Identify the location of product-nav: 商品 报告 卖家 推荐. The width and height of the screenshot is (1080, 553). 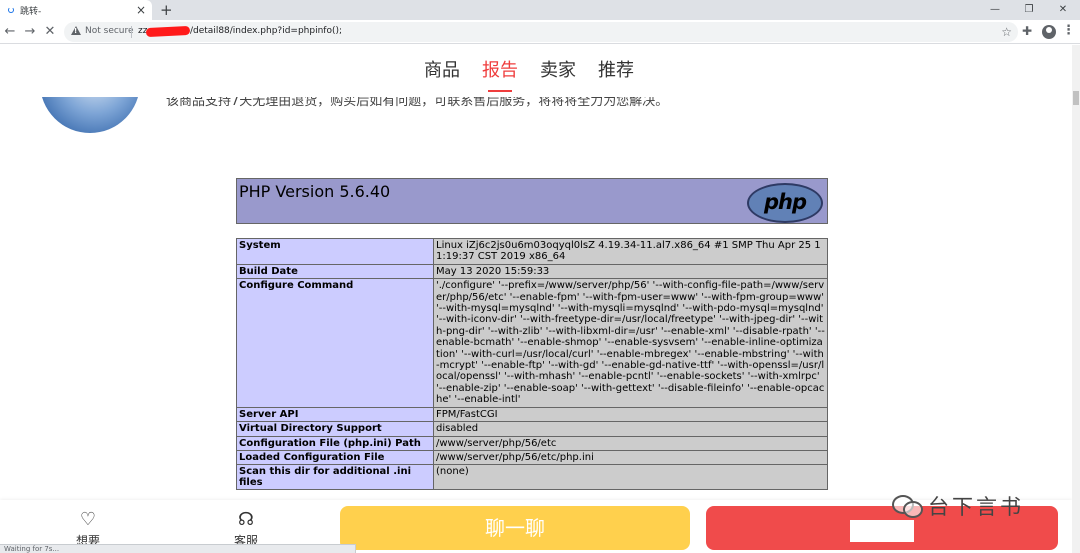
(536, 71).